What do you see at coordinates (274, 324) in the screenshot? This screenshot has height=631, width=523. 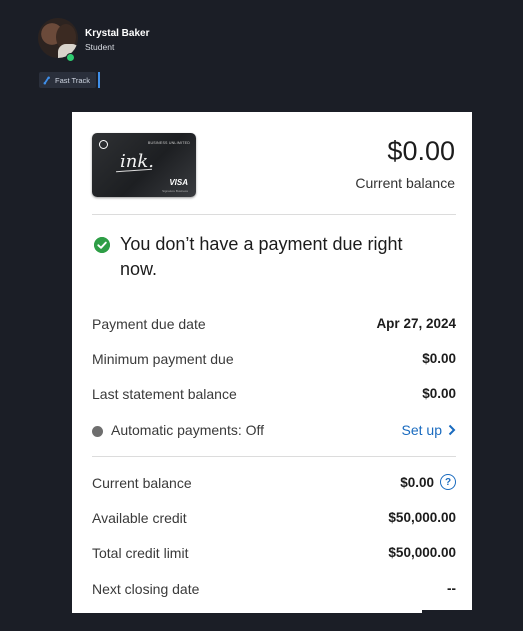 I see `payment-due-date-row: Payment due date Apr 27, 2024` at bounding box center [274, 324].